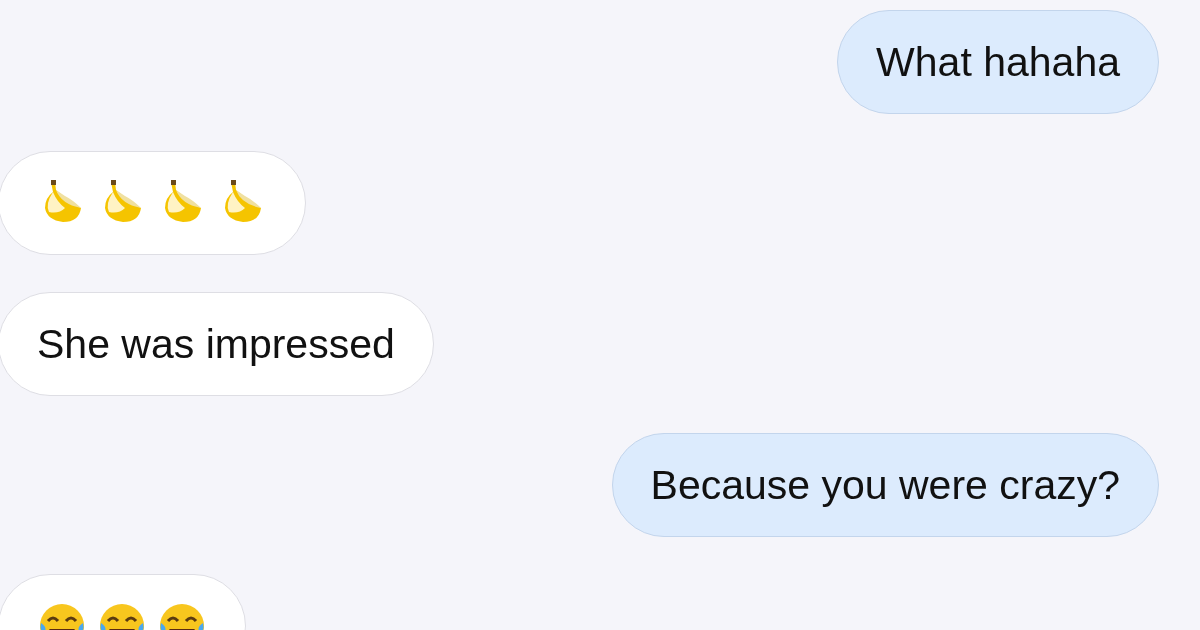 The image size is (1200, 630). What do you see at coordinates (217, 344) in the screenshot?
I see `message-bubble: She was impressed` at bounding box center [217, 344].